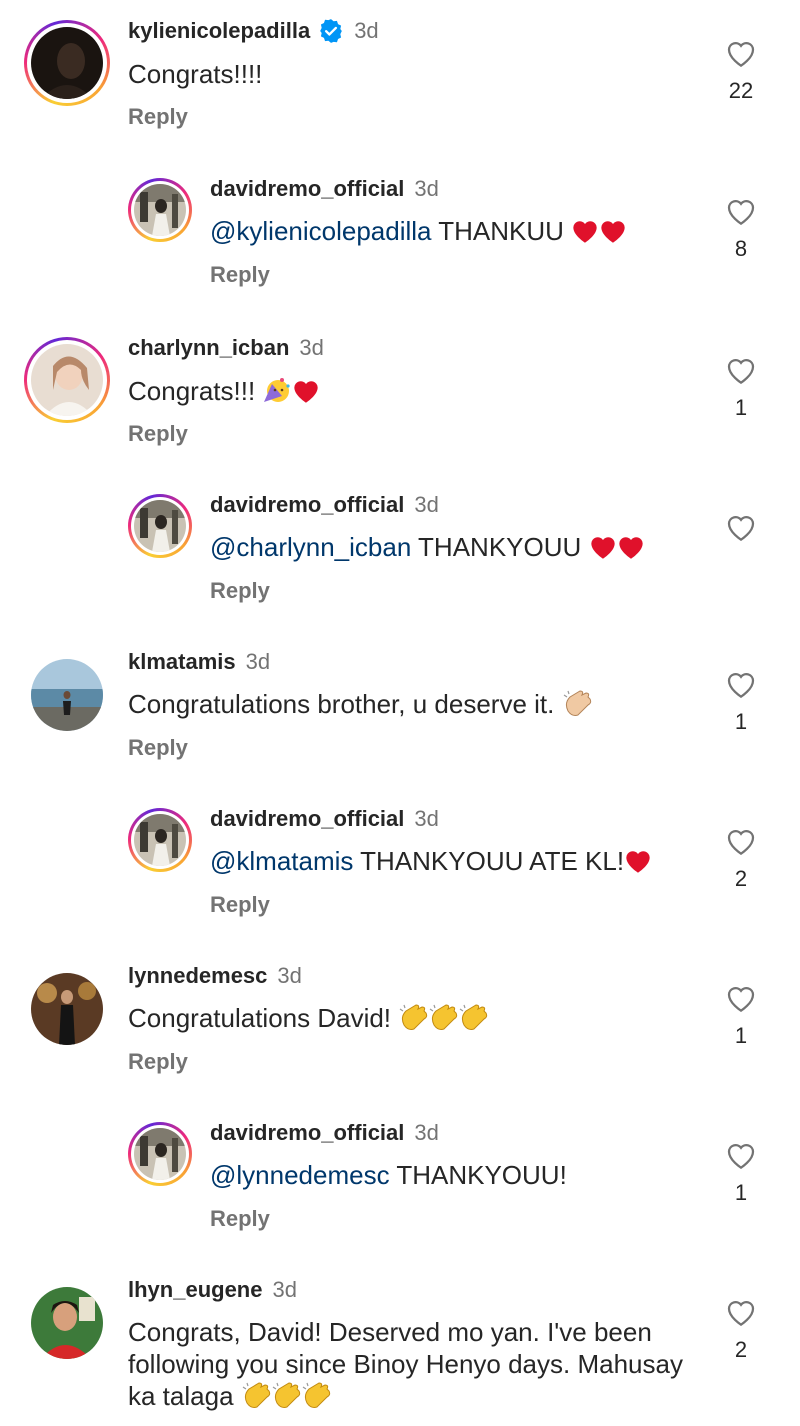  Describe the element at coordinates (300, 1175) in the screenshot. I see `mention-link: @lynnedemesc` at that location.